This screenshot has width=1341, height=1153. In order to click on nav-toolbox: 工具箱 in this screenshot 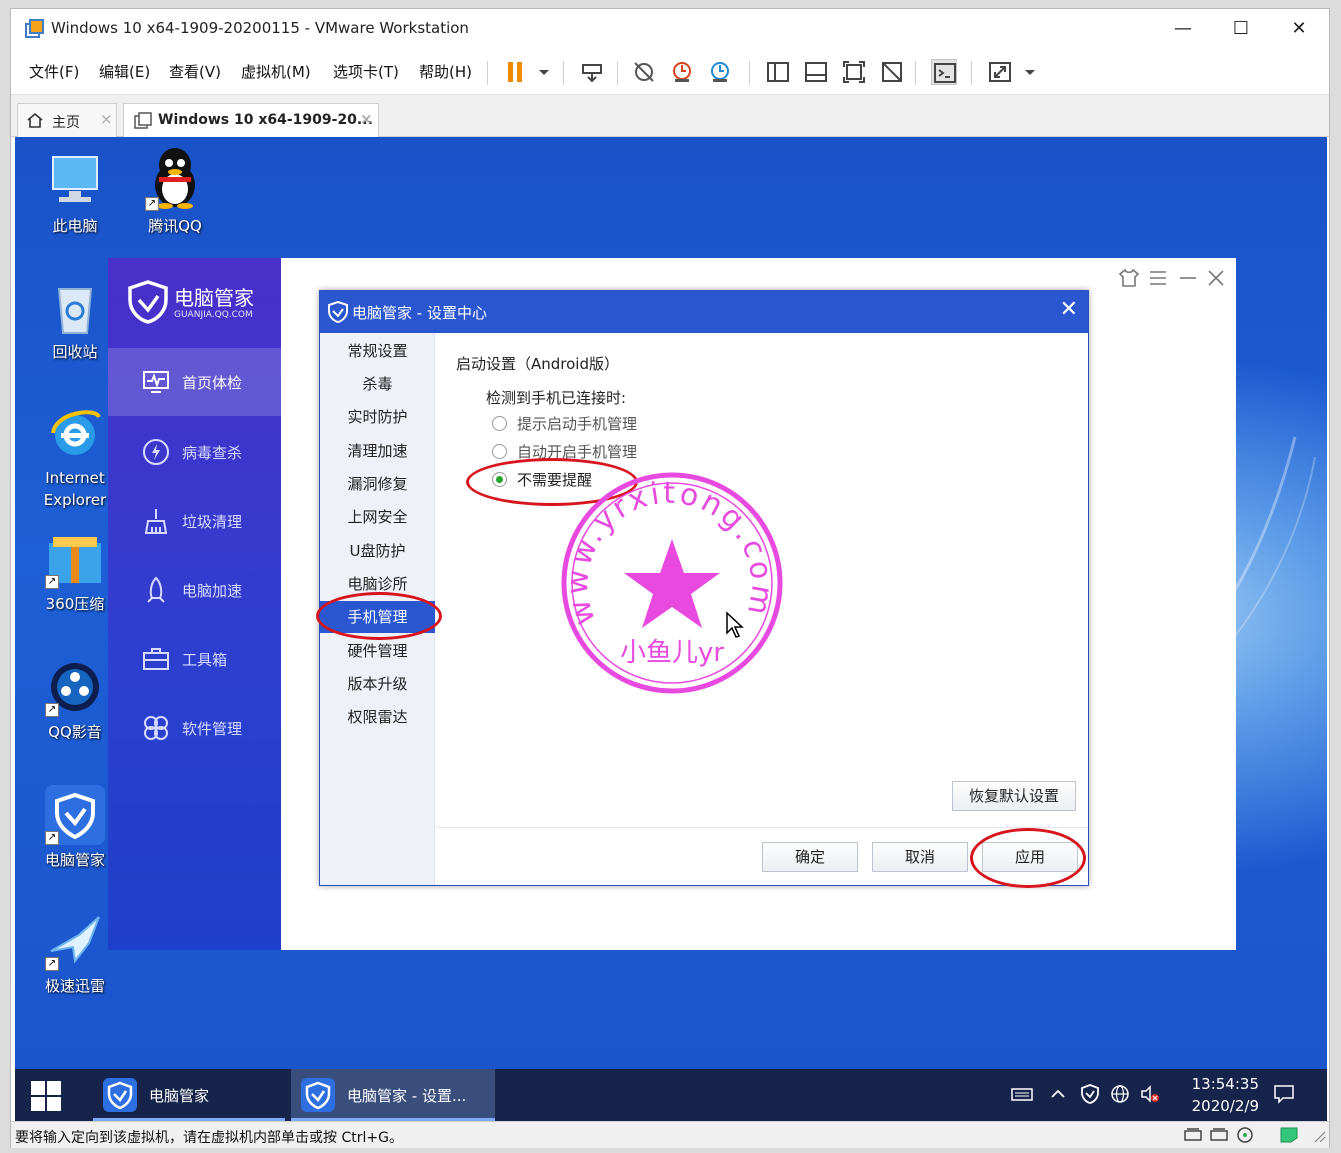, I will do `click(194, 659)`.